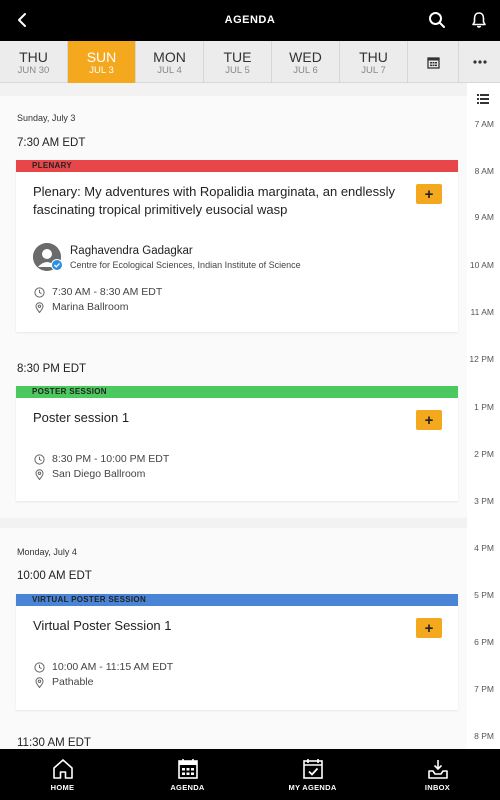 This screenshot has width=500, height=800. I want to click on rail-time-label: 8 PM, so click(484, 736).